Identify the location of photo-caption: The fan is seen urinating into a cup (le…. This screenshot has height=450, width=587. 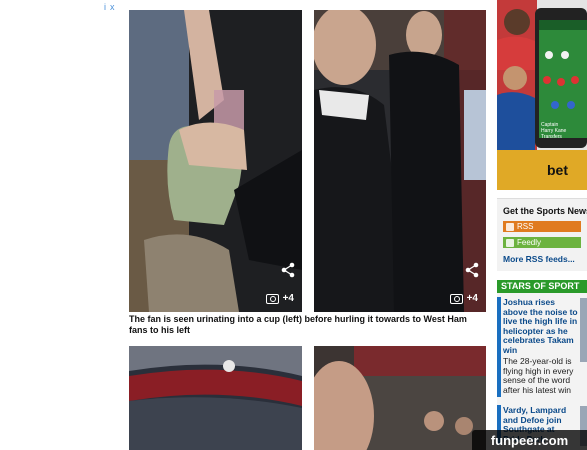
(298, 324).